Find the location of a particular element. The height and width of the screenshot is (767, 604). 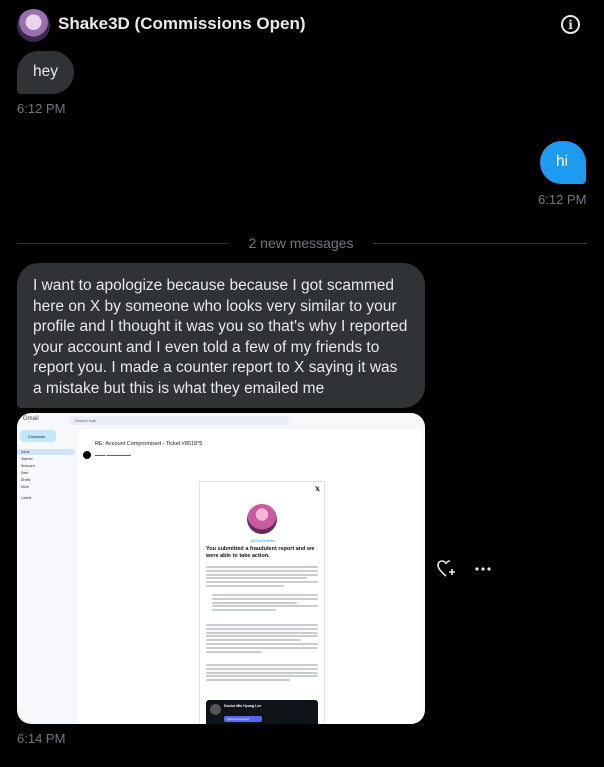

x-logo-icon: 𝕏 is located at coordinates (317, 490).